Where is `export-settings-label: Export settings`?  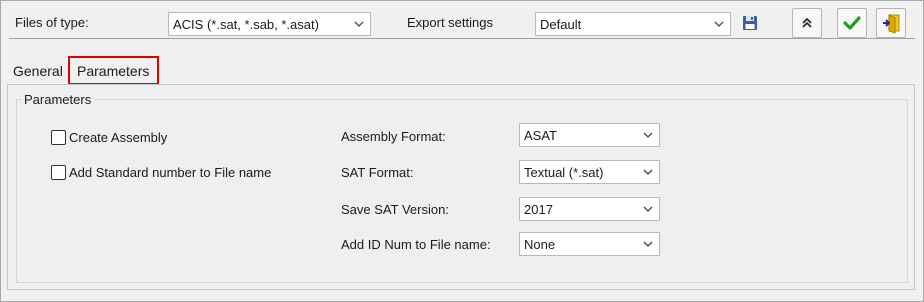 export-settings-label: Export settings is located at coordinates (450, 22).